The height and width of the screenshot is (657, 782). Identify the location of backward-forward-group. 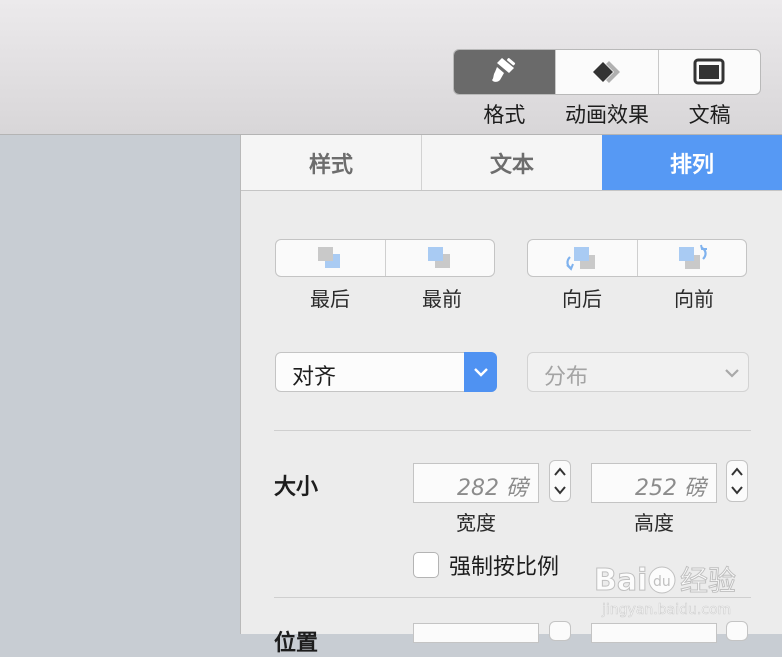
(637, 258).